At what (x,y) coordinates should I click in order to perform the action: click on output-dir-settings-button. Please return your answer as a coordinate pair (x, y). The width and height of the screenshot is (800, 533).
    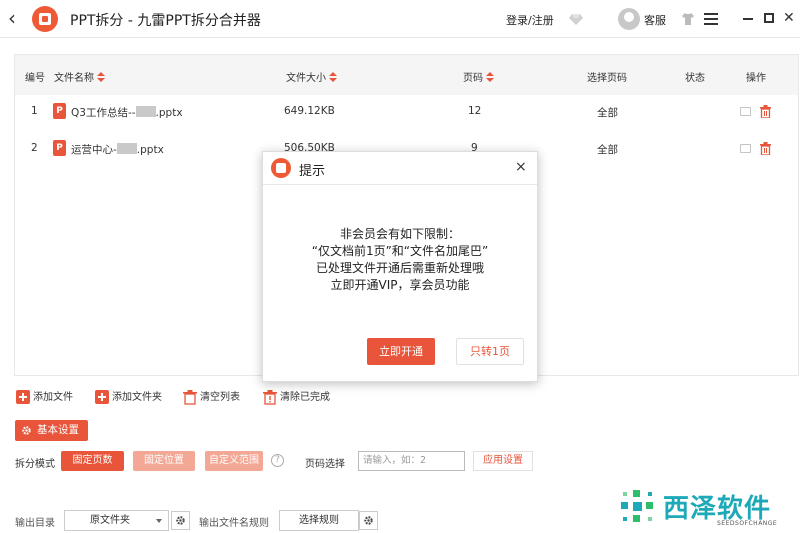
    Looking at the image, I should click on (180, 520).